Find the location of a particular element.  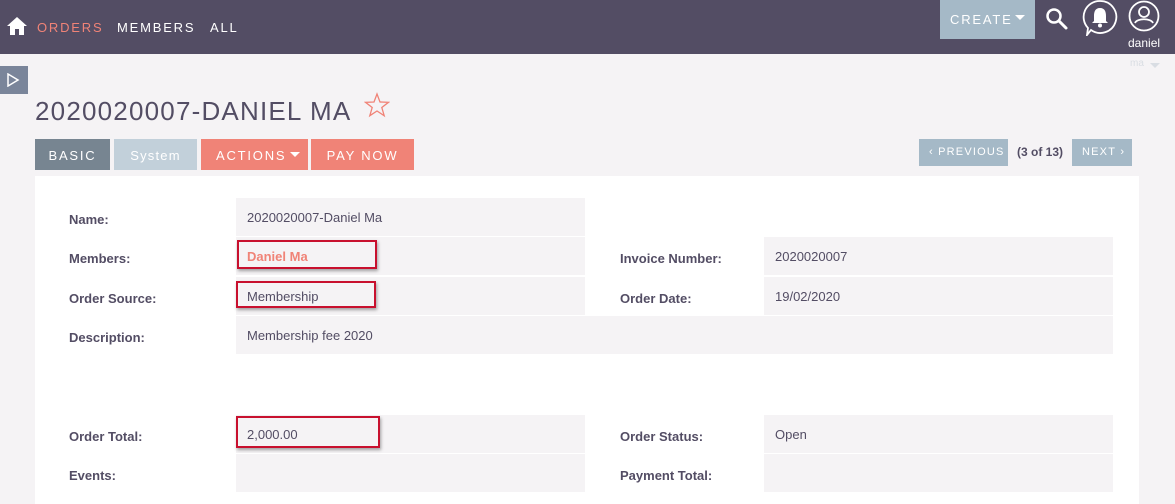

members-label: Members: is located at coordinates (100, 258).